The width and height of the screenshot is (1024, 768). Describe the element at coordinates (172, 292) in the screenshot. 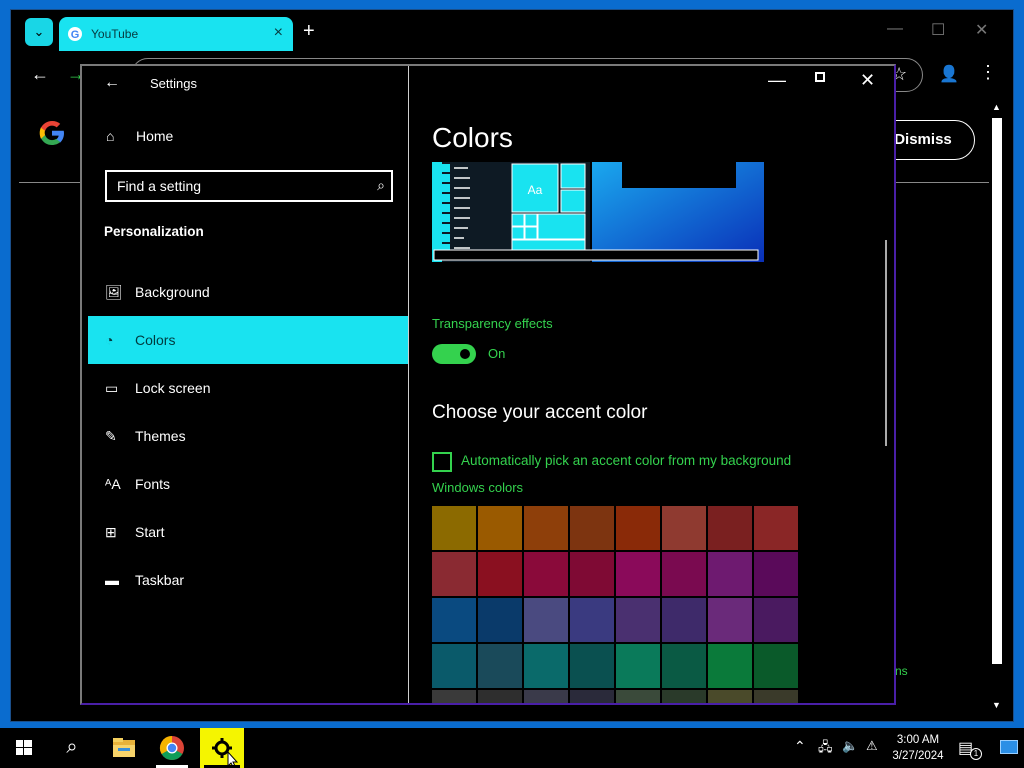

I see `sidebar-item-label: Background` at that location.